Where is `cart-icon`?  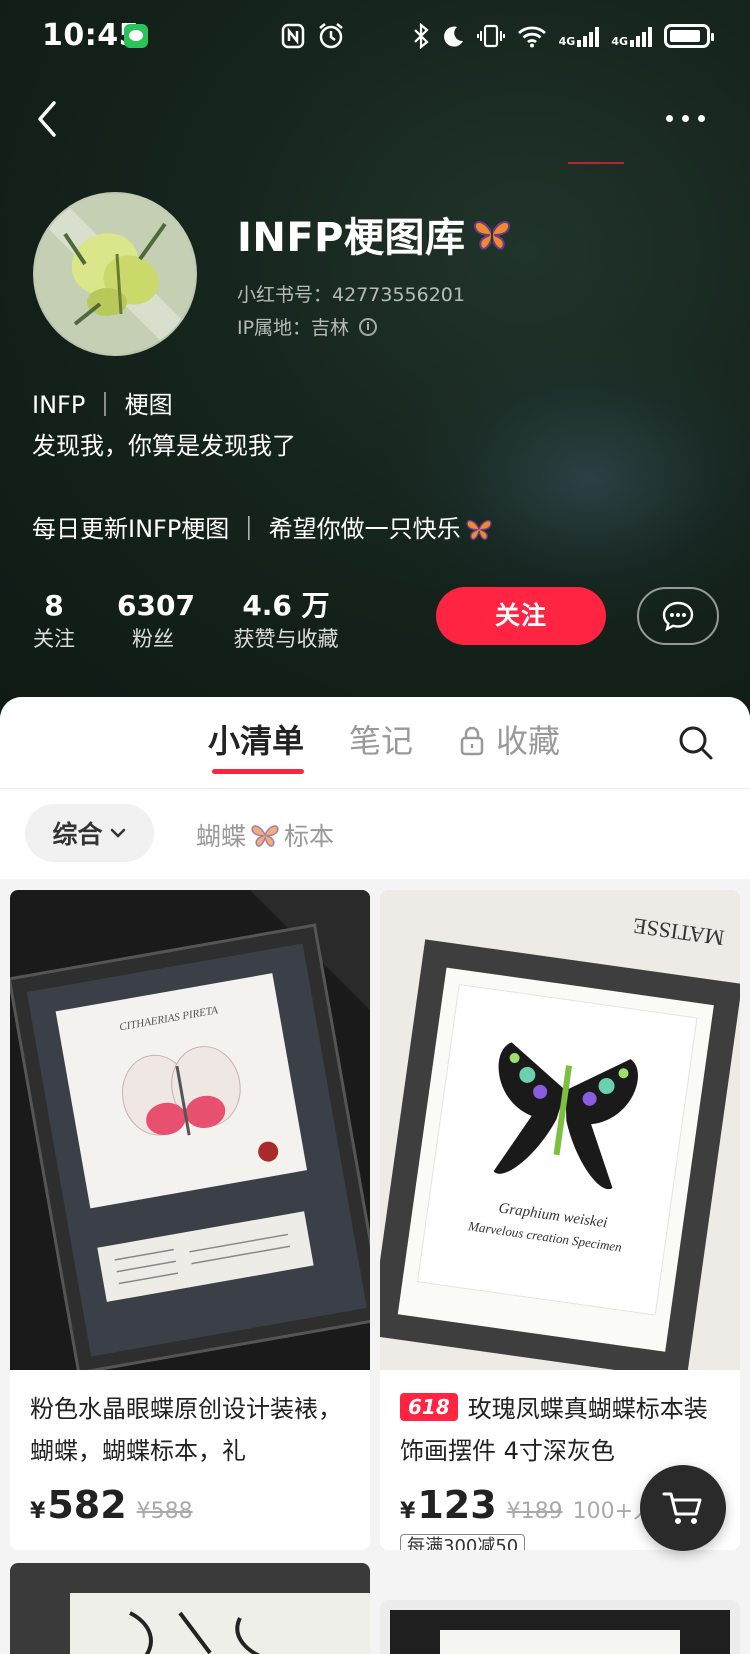 cart-icon is located at coordinates (682, 1508).